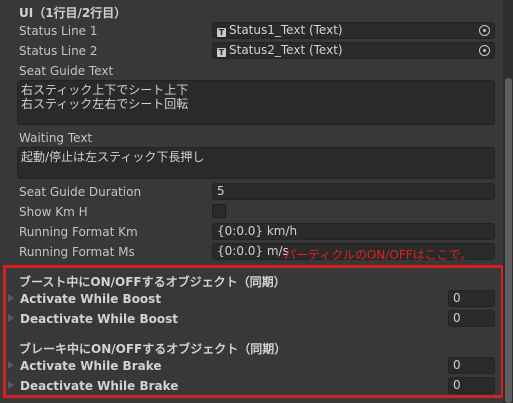  What do you see at coordinates (250, 71) in the screenshot?
I see `seat-guide-text-row: Seat Guide Text` at bounding box center [250, 71].